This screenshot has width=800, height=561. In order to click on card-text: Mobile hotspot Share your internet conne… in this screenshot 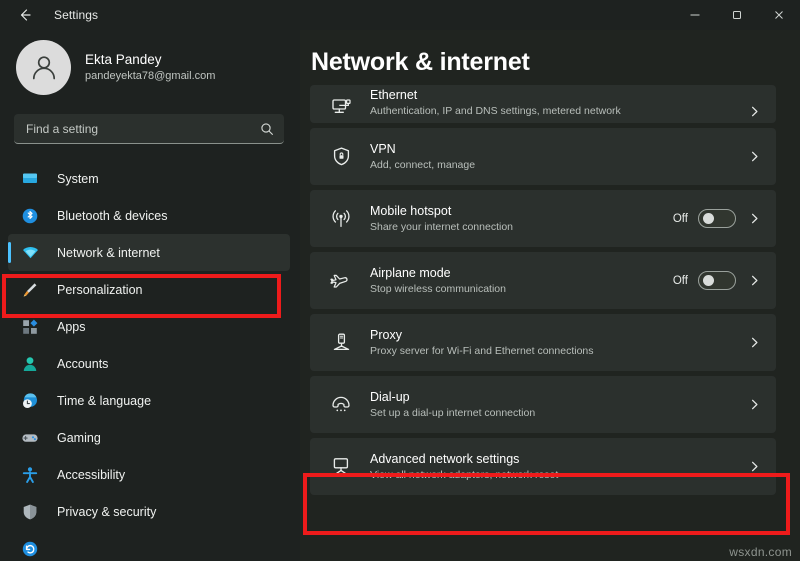, I will do `click(441, 218)`.